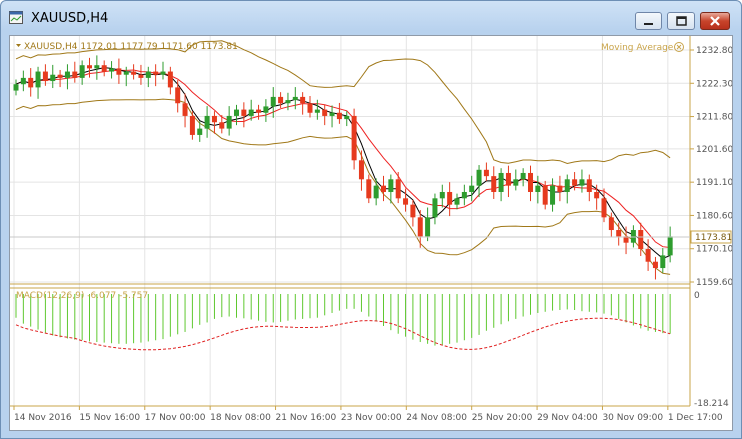 The height and width of the screenshot is (439, 742). Describe the element at coordinates (648, 24) in the screenshot. I see `minimize-icon` at that location.